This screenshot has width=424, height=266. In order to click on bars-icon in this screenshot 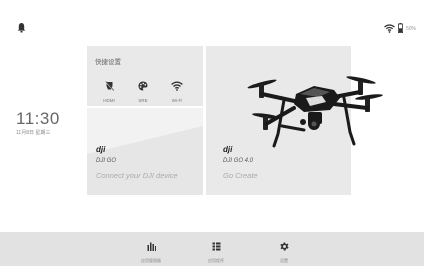, I will do `click(151, 247)`.